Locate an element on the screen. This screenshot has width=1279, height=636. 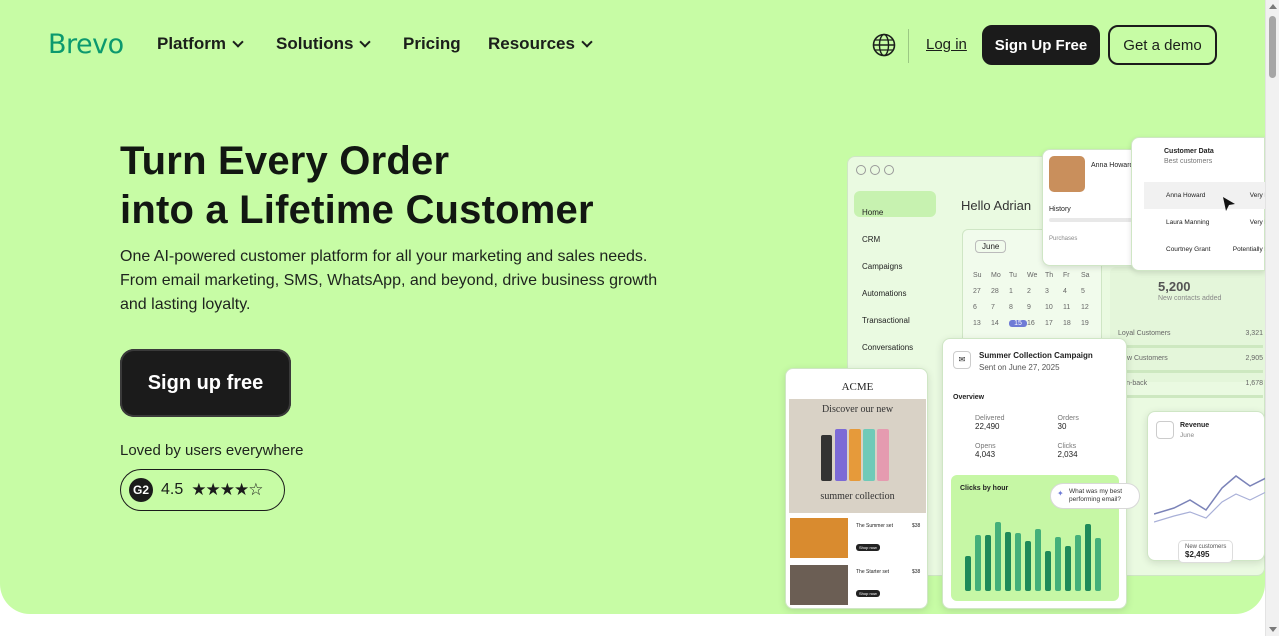
customer-name: Laura Manning is located at coordinates (1188, 222).